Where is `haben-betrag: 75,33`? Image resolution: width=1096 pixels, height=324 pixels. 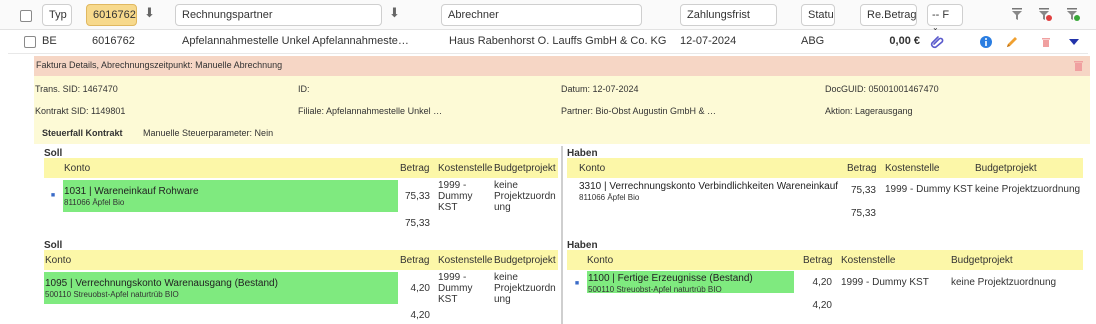 haben-betrag: 75,33 is located at coordinates (863, 190).